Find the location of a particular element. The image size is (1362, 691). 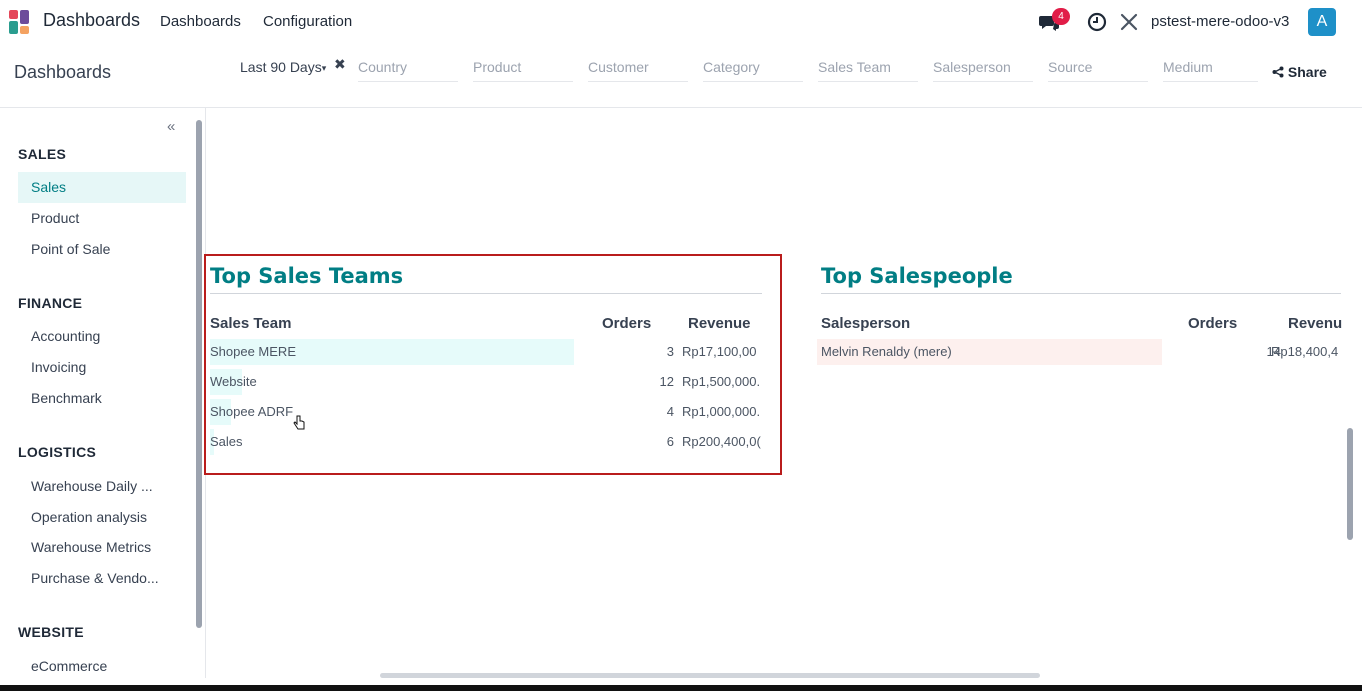

main-scrollbar is located at coordinates (1350, 484).